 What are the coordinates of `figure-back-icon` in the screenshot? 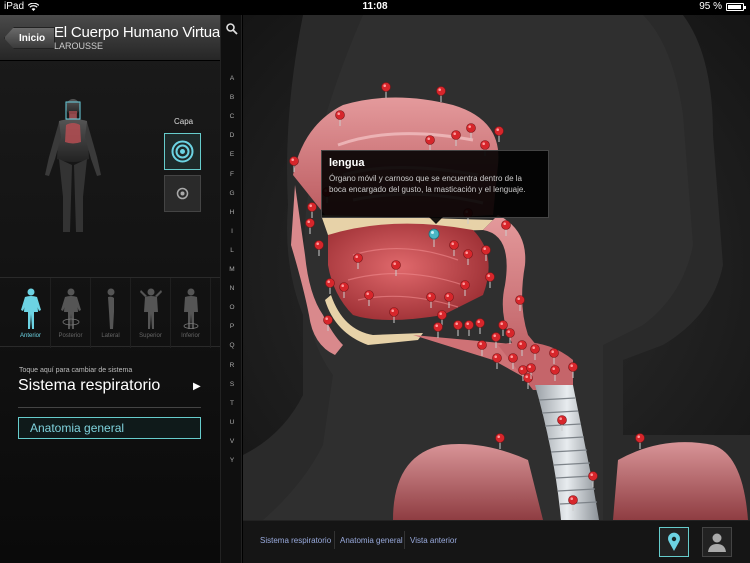 It's located at (71, 308).